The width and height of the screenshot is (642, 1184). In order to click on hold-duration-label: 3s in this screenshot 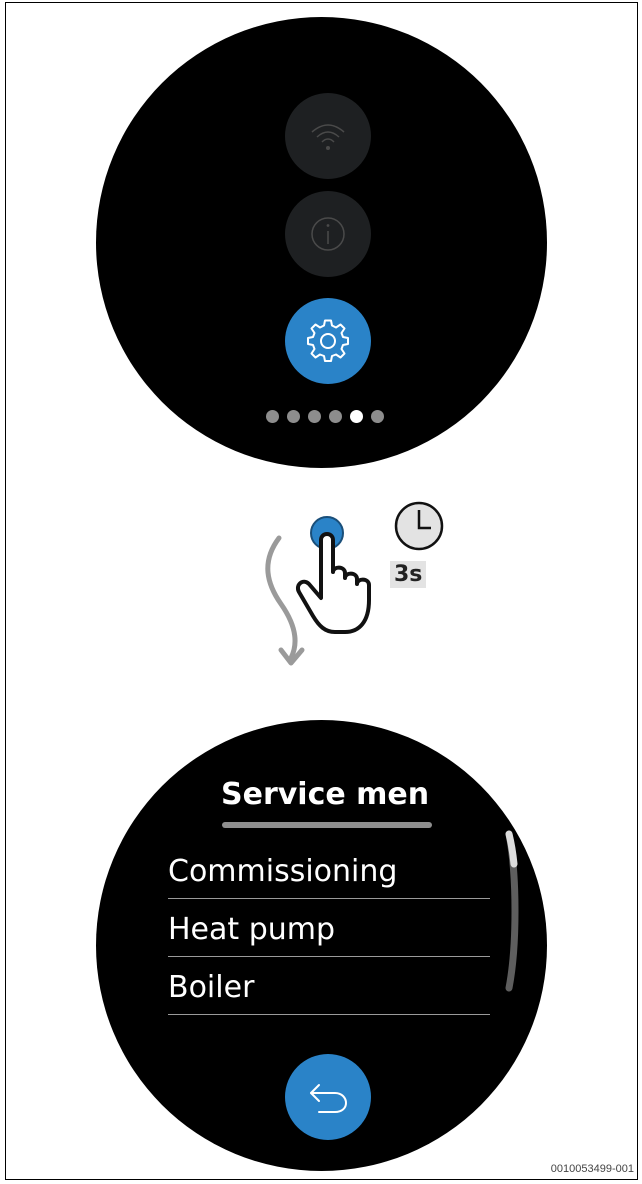, I will do `click(408, 574)`.